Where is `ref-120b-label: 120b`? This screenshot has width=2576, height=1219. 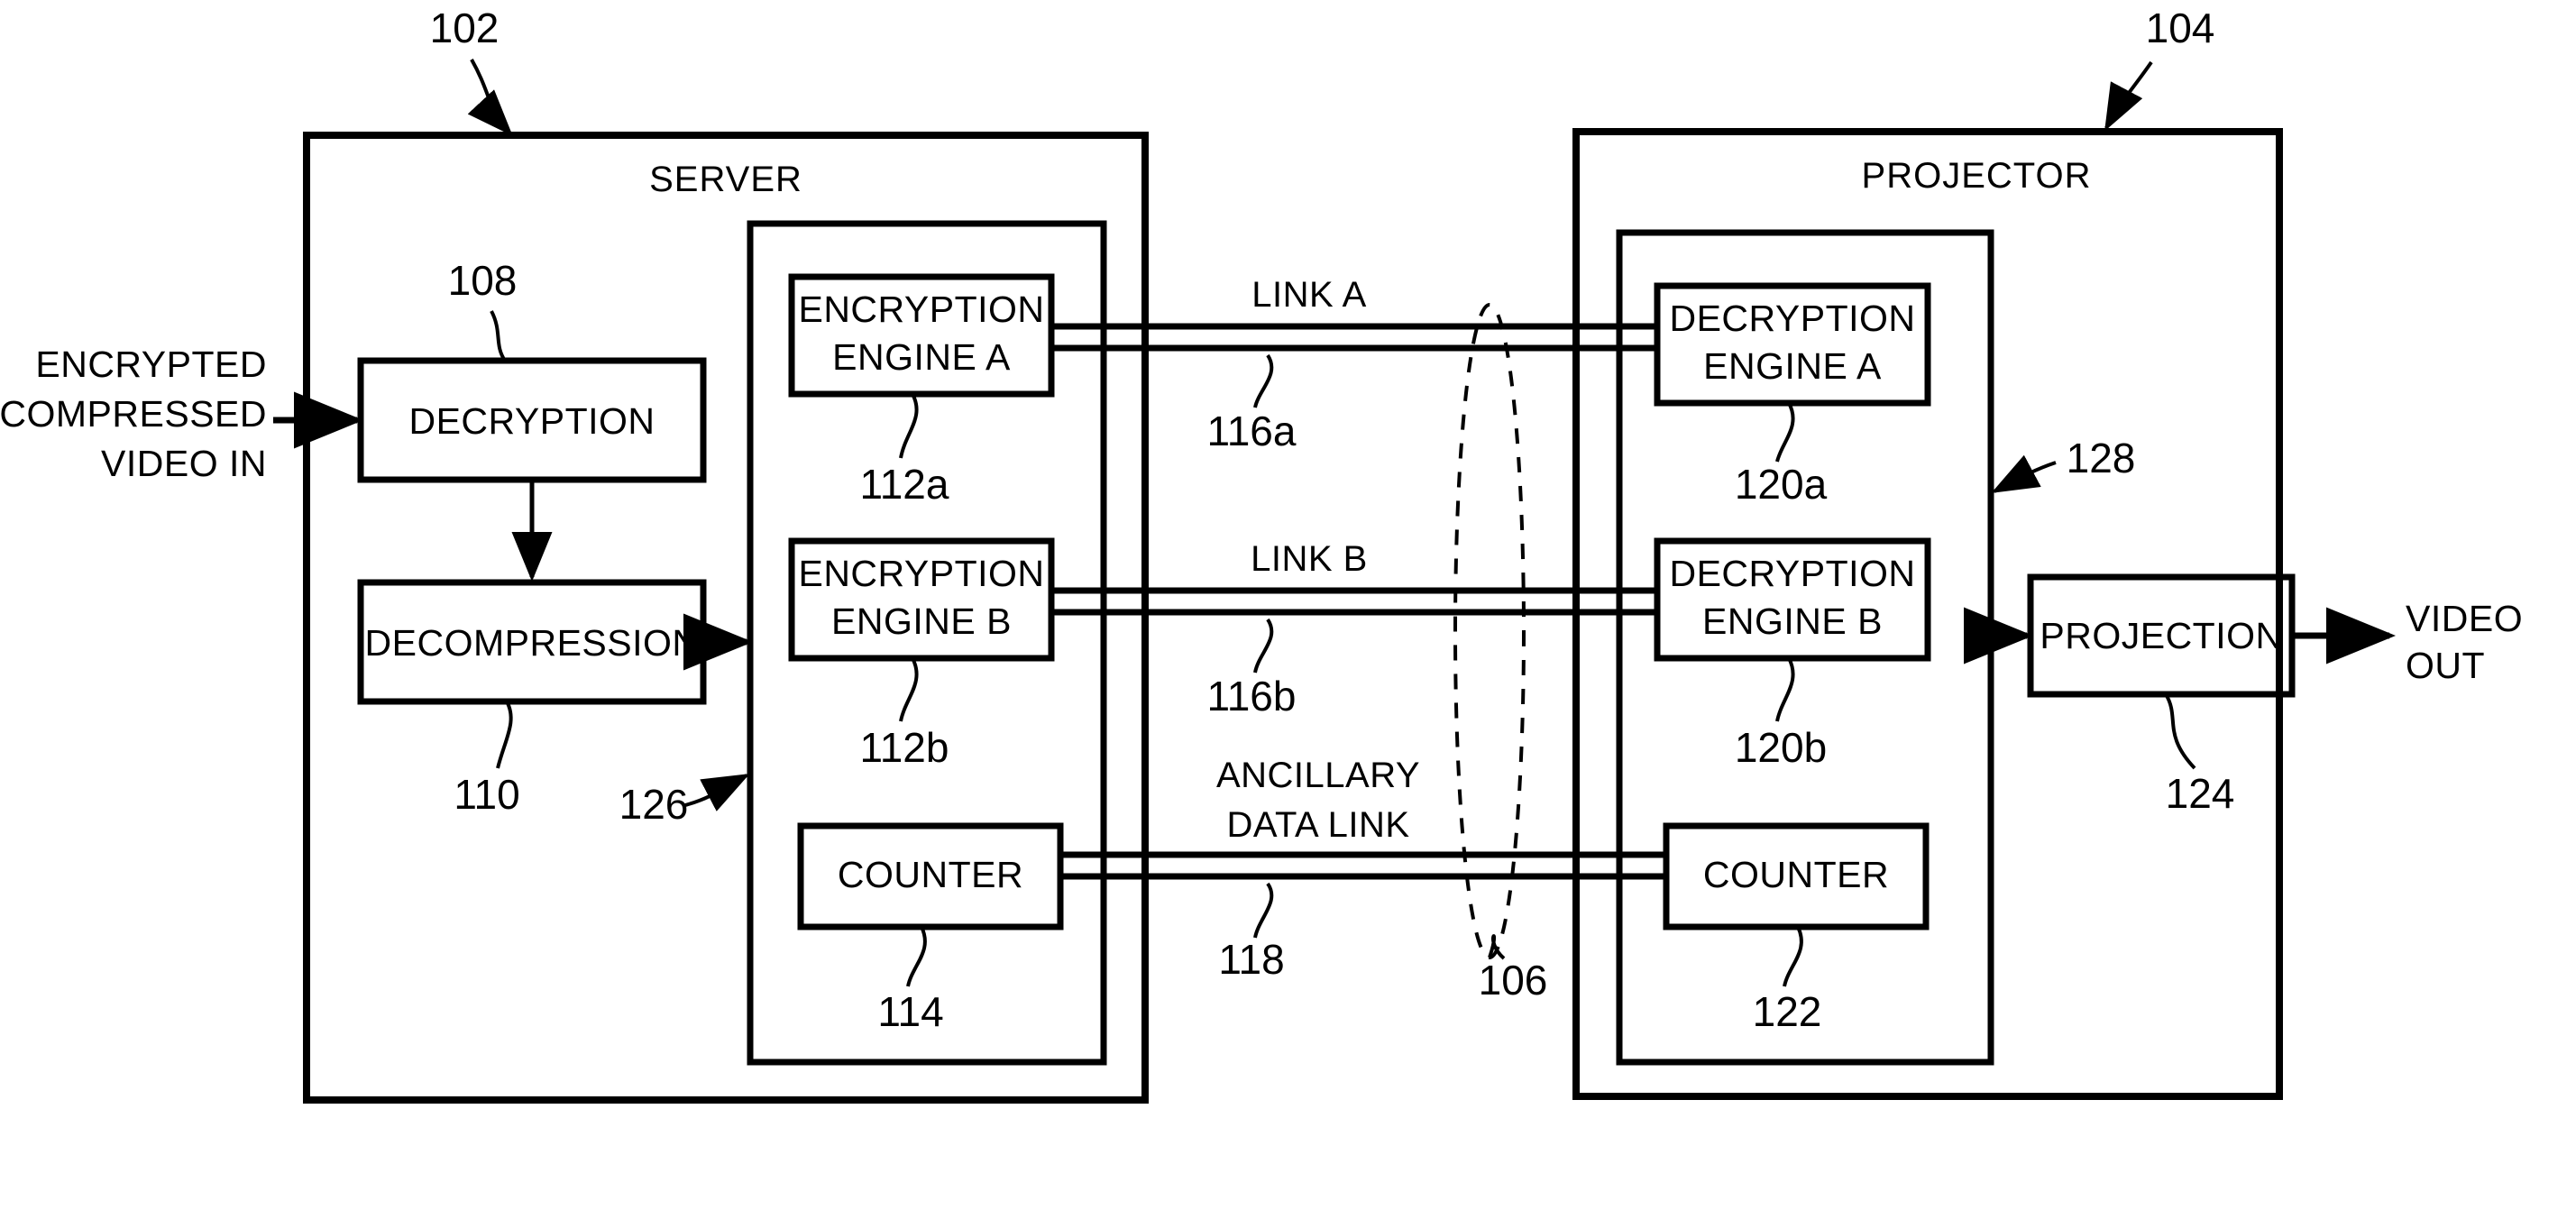
ref-120b-label: 120b is located at coordinates (1781, 747).